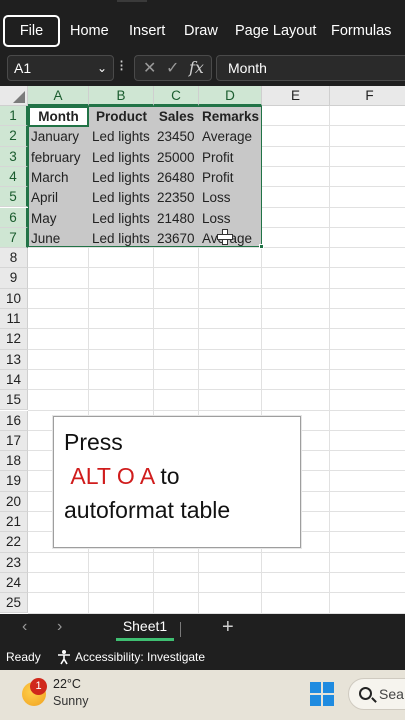 This screenshot has width=405, height=720. Describe the element at coordinates (201, 31) in the screenshot. I see `tab-draw: Draw` at that location.